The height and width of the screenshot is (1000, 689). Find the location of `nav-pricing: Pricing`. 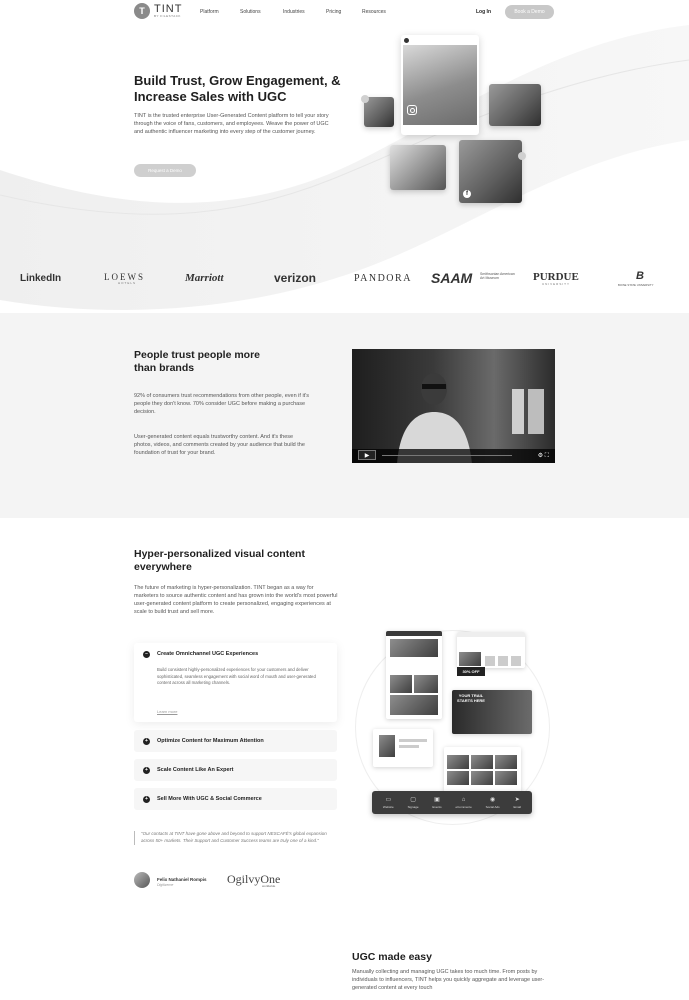

nav-pricing: Pricing is located at coordinates (333, 12).